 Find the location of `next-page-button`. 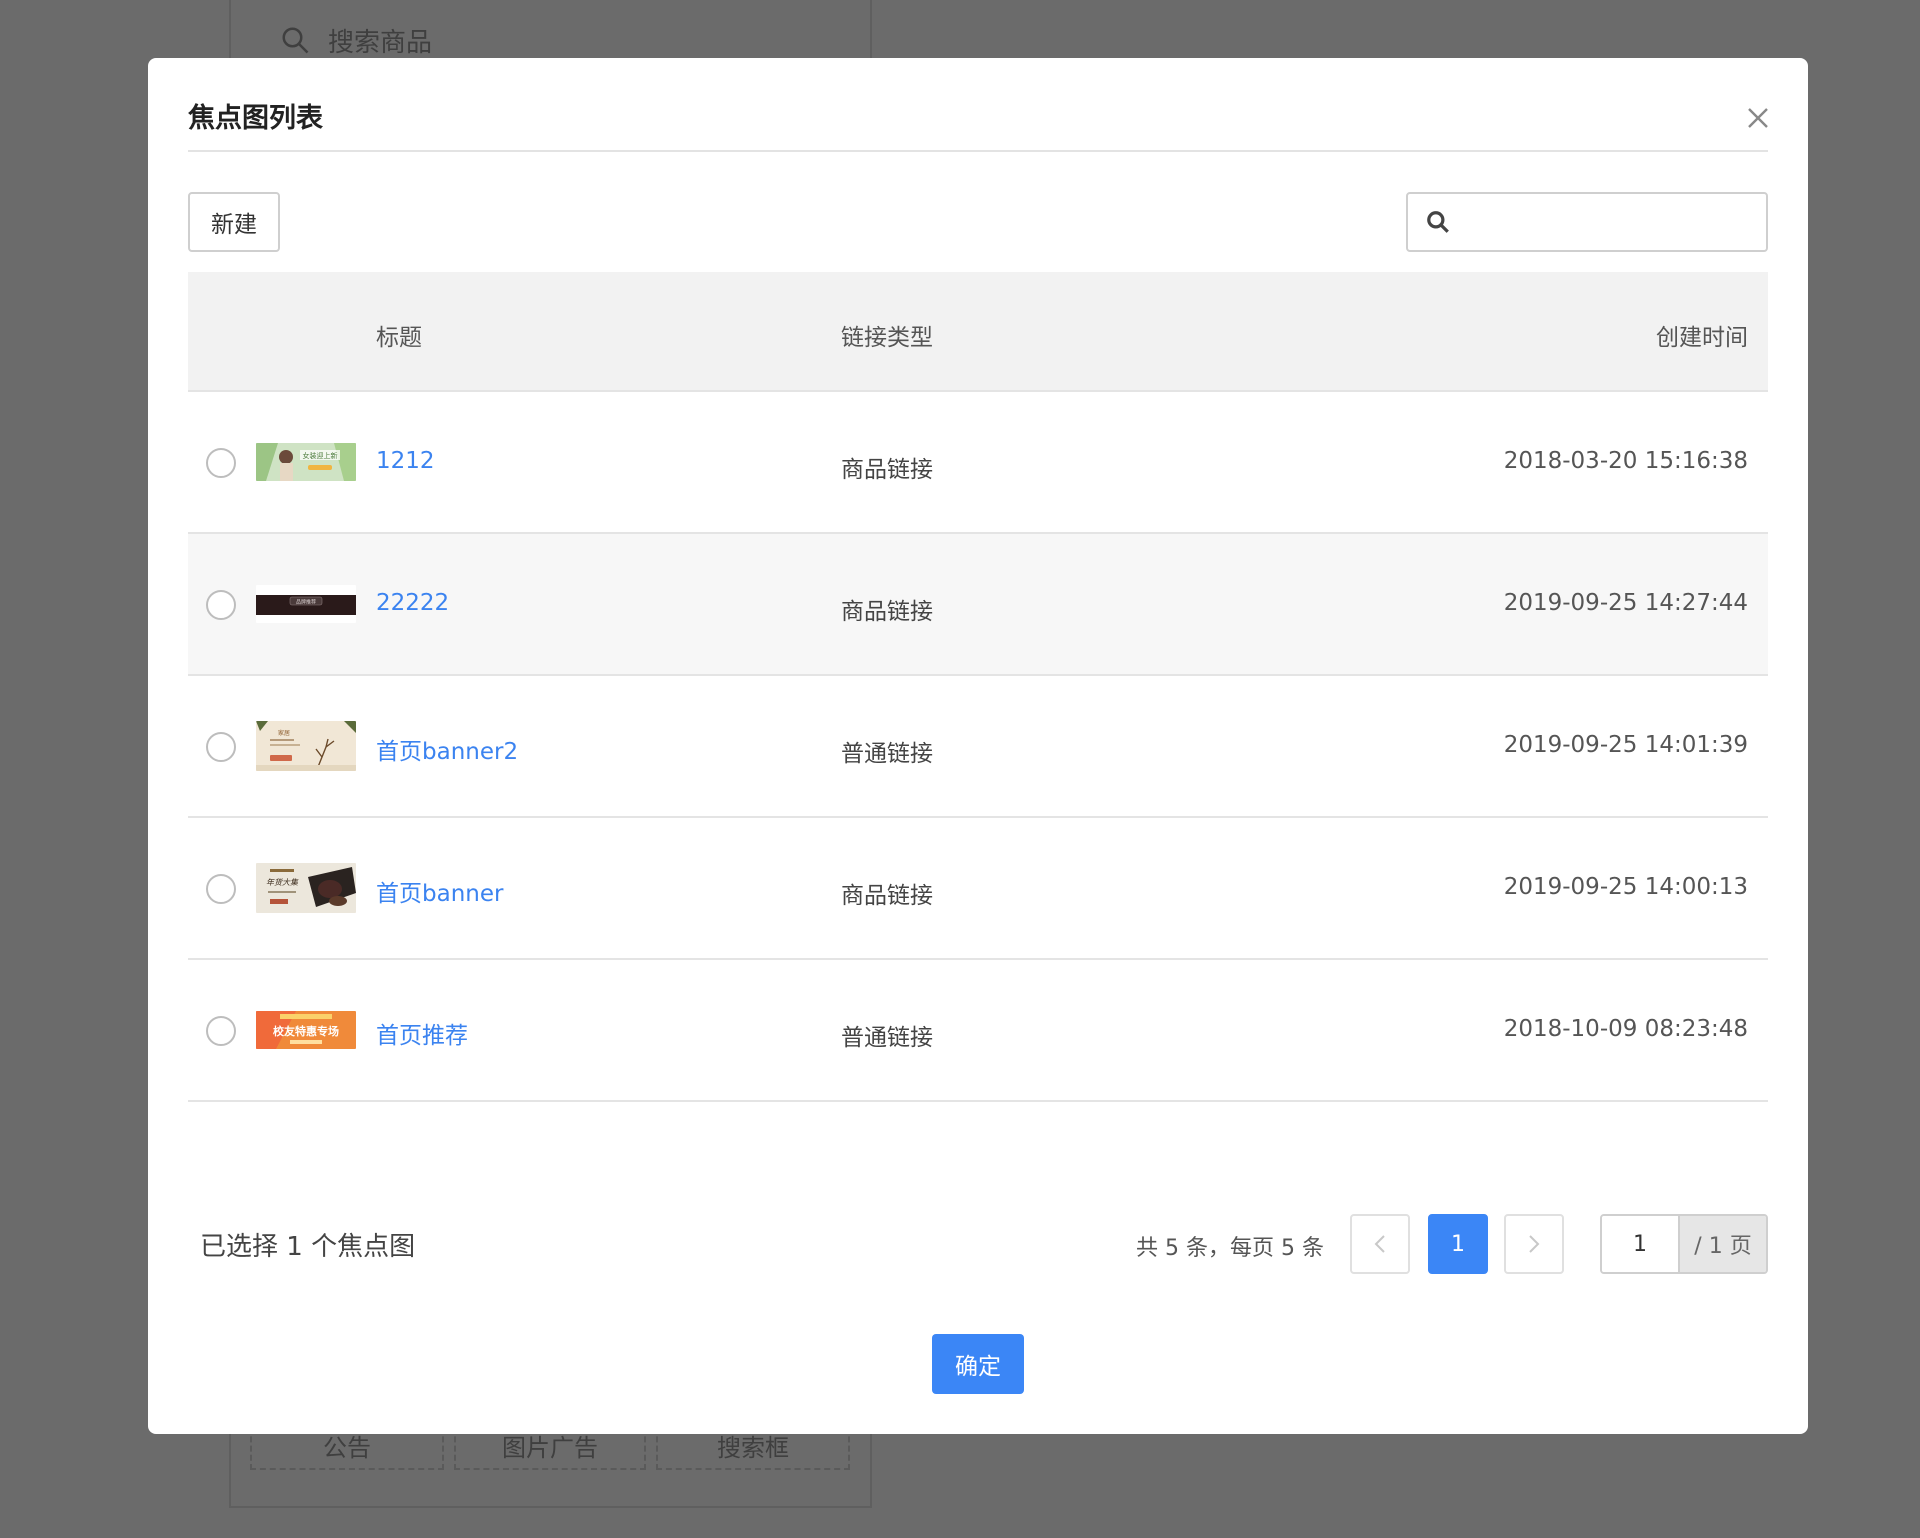

next-page-button is located at coordinates (1534, 1244).